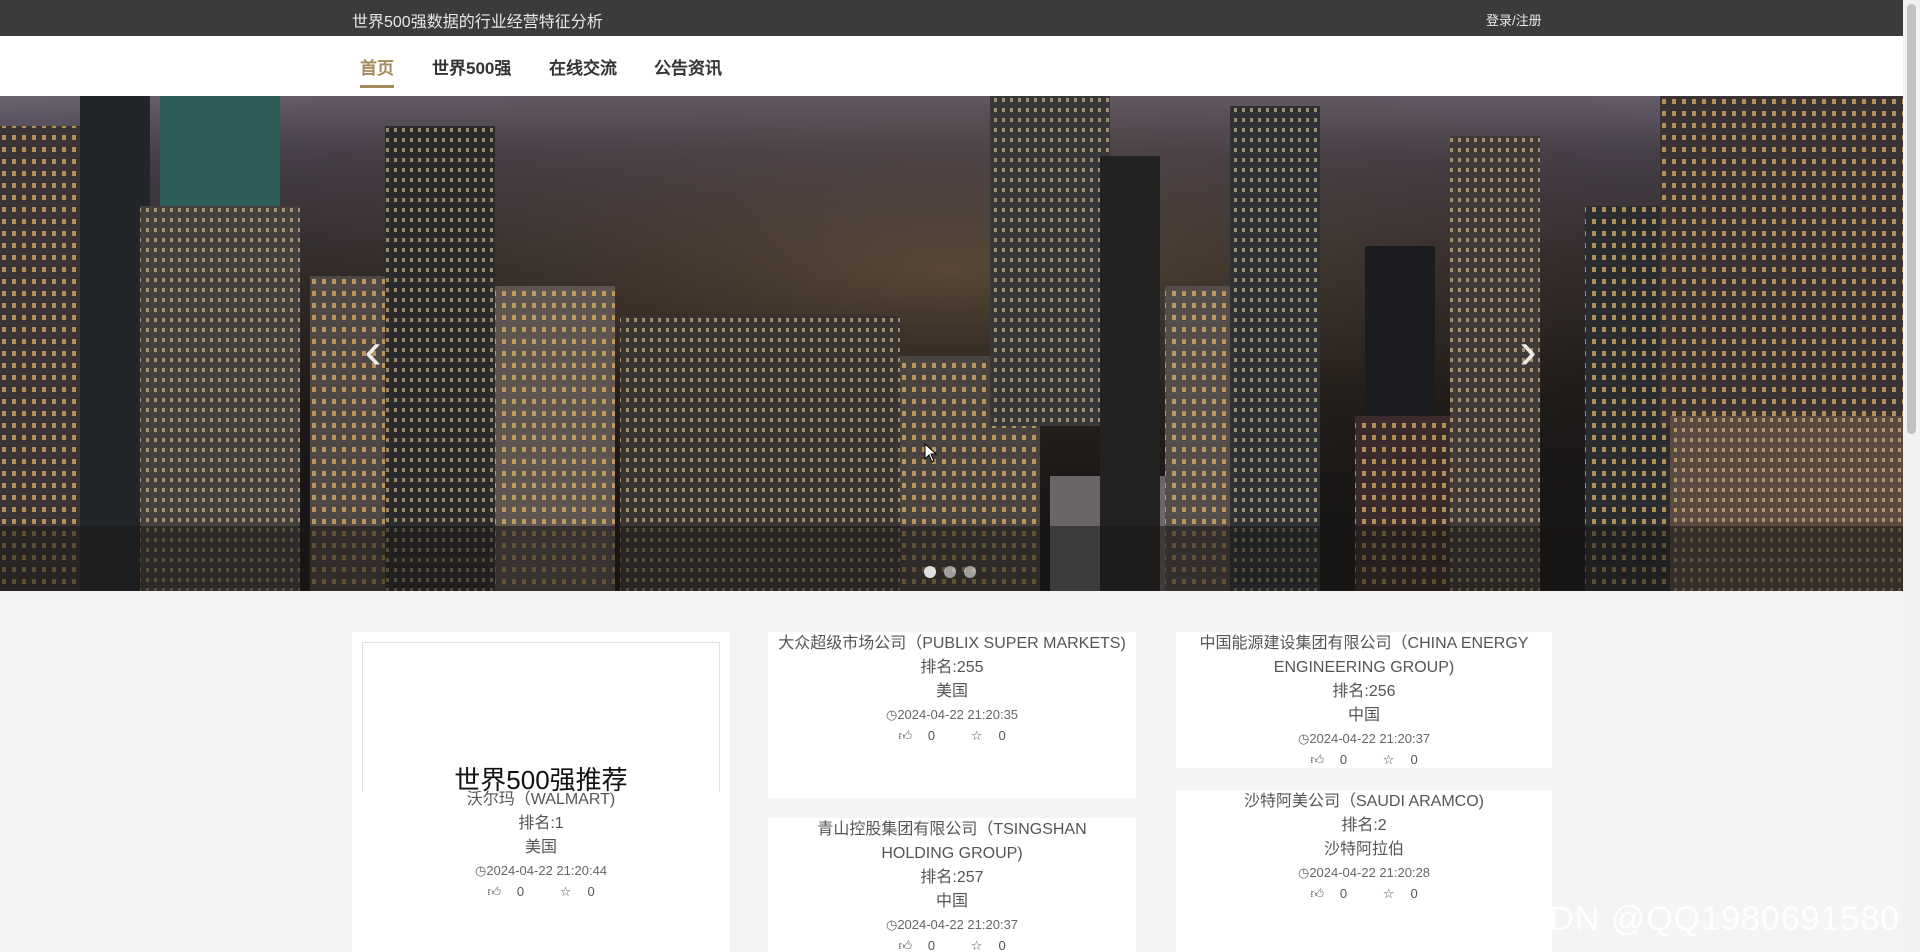 The height and width of the screenshot is (952, 1920). What do you see at coordinates (1911, 219) in the screenshot?
I see `scrollbar-thumb` at bounding box center [1911, 219].